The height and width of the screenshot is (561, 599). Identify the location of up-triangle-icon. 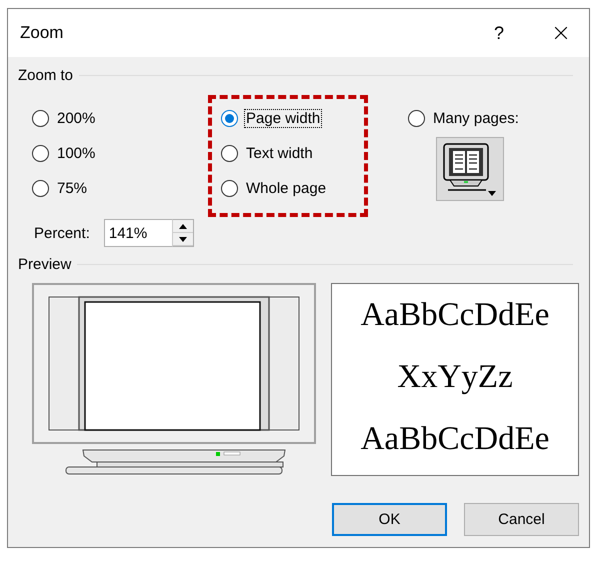
(182, 226).